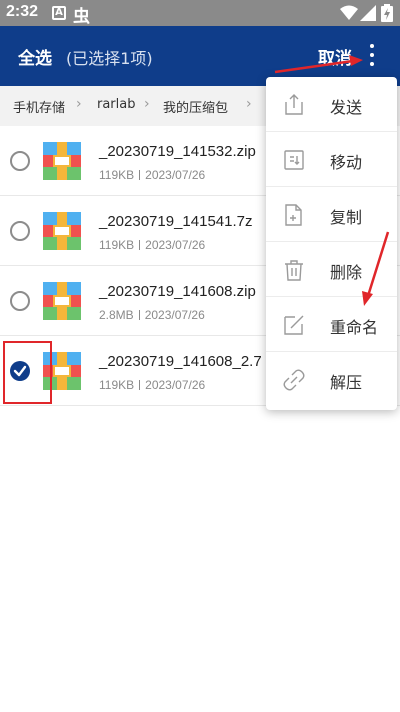 The height and width of the screenshot is (712, 400). I want to click on menu-item-copy: 复制, so click(331, 214).